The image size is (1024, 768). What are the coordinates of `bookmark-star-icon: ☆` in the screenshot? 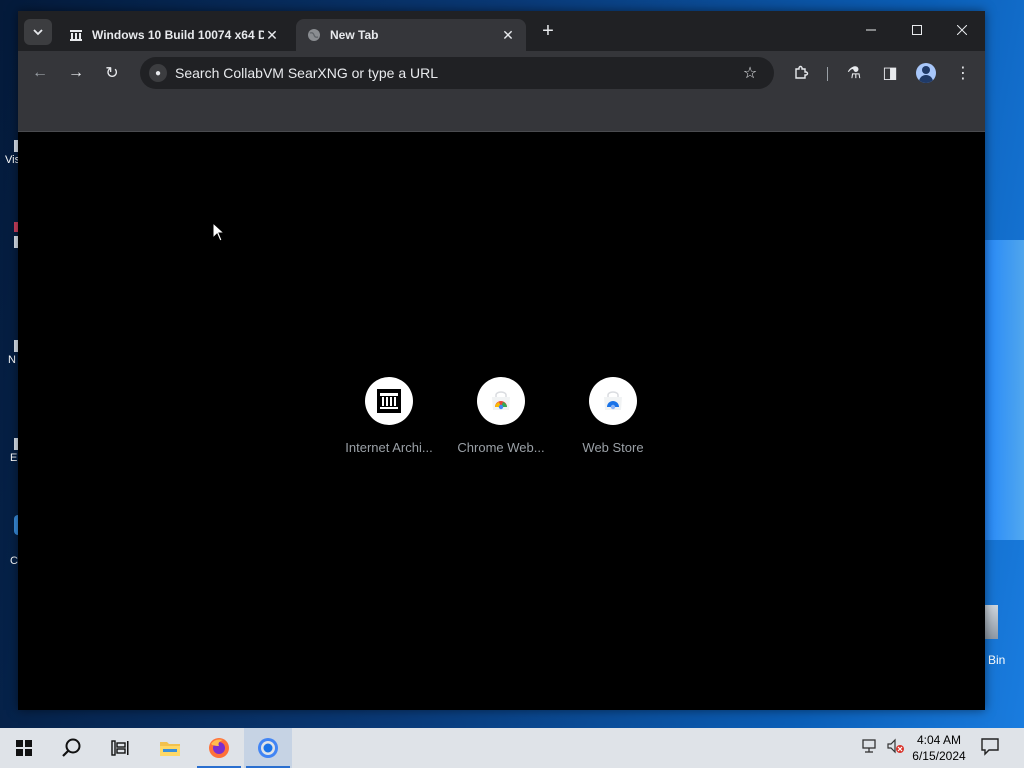 It's located at (750, 73).